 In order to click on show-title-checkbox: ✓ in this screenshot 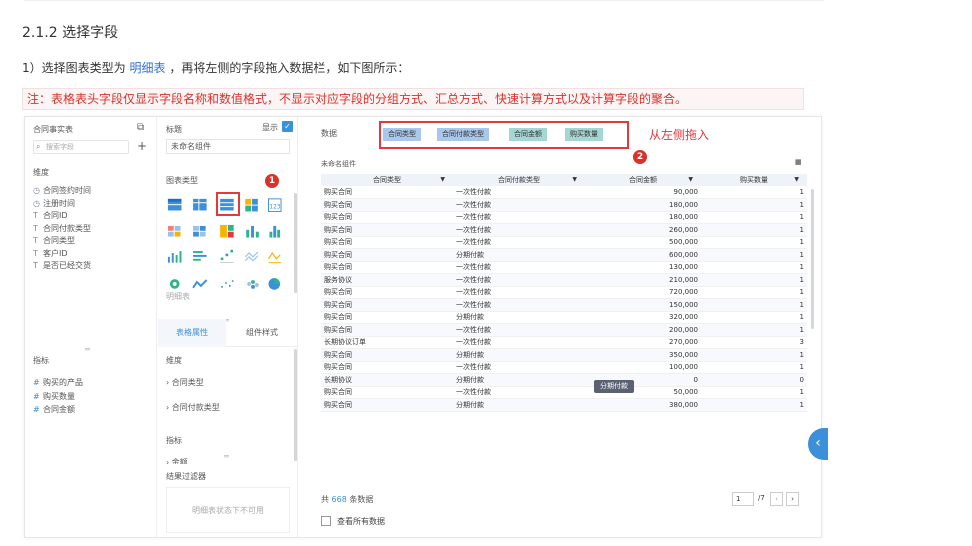, I will do `click(287, 126)`.